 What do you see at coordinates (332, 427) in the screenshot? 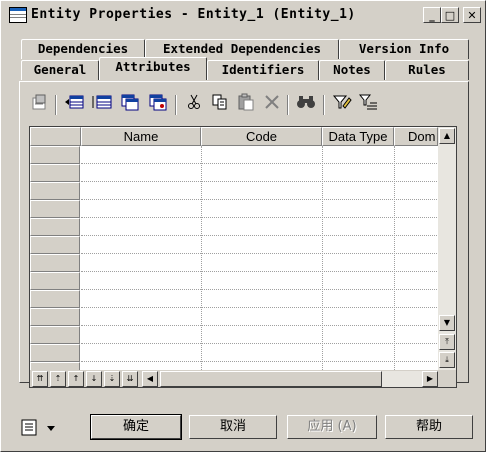
I see `apply-button: 应用 (A)` at bounding box center [332, 427].